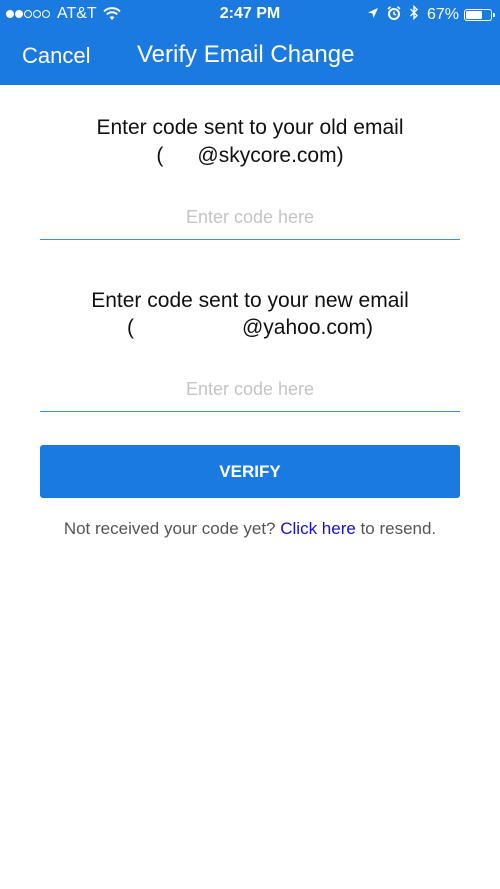 Image resolution: width=500 pixels, height=889 pixels. I want to click on status-bar: AT&T 2:47 PM 67%, so click(250, 15).